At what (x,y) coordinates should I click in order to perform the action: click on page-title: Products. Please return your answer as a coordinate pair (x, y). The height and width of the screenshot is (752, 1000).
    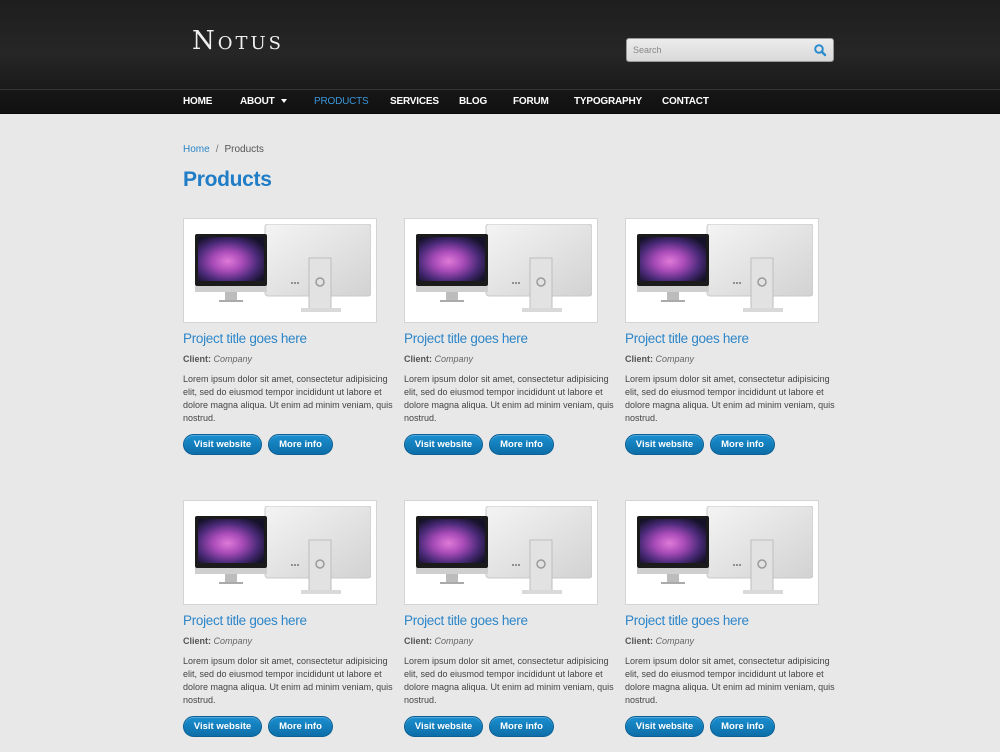
    Looking at the image, I should click on (227, 179).